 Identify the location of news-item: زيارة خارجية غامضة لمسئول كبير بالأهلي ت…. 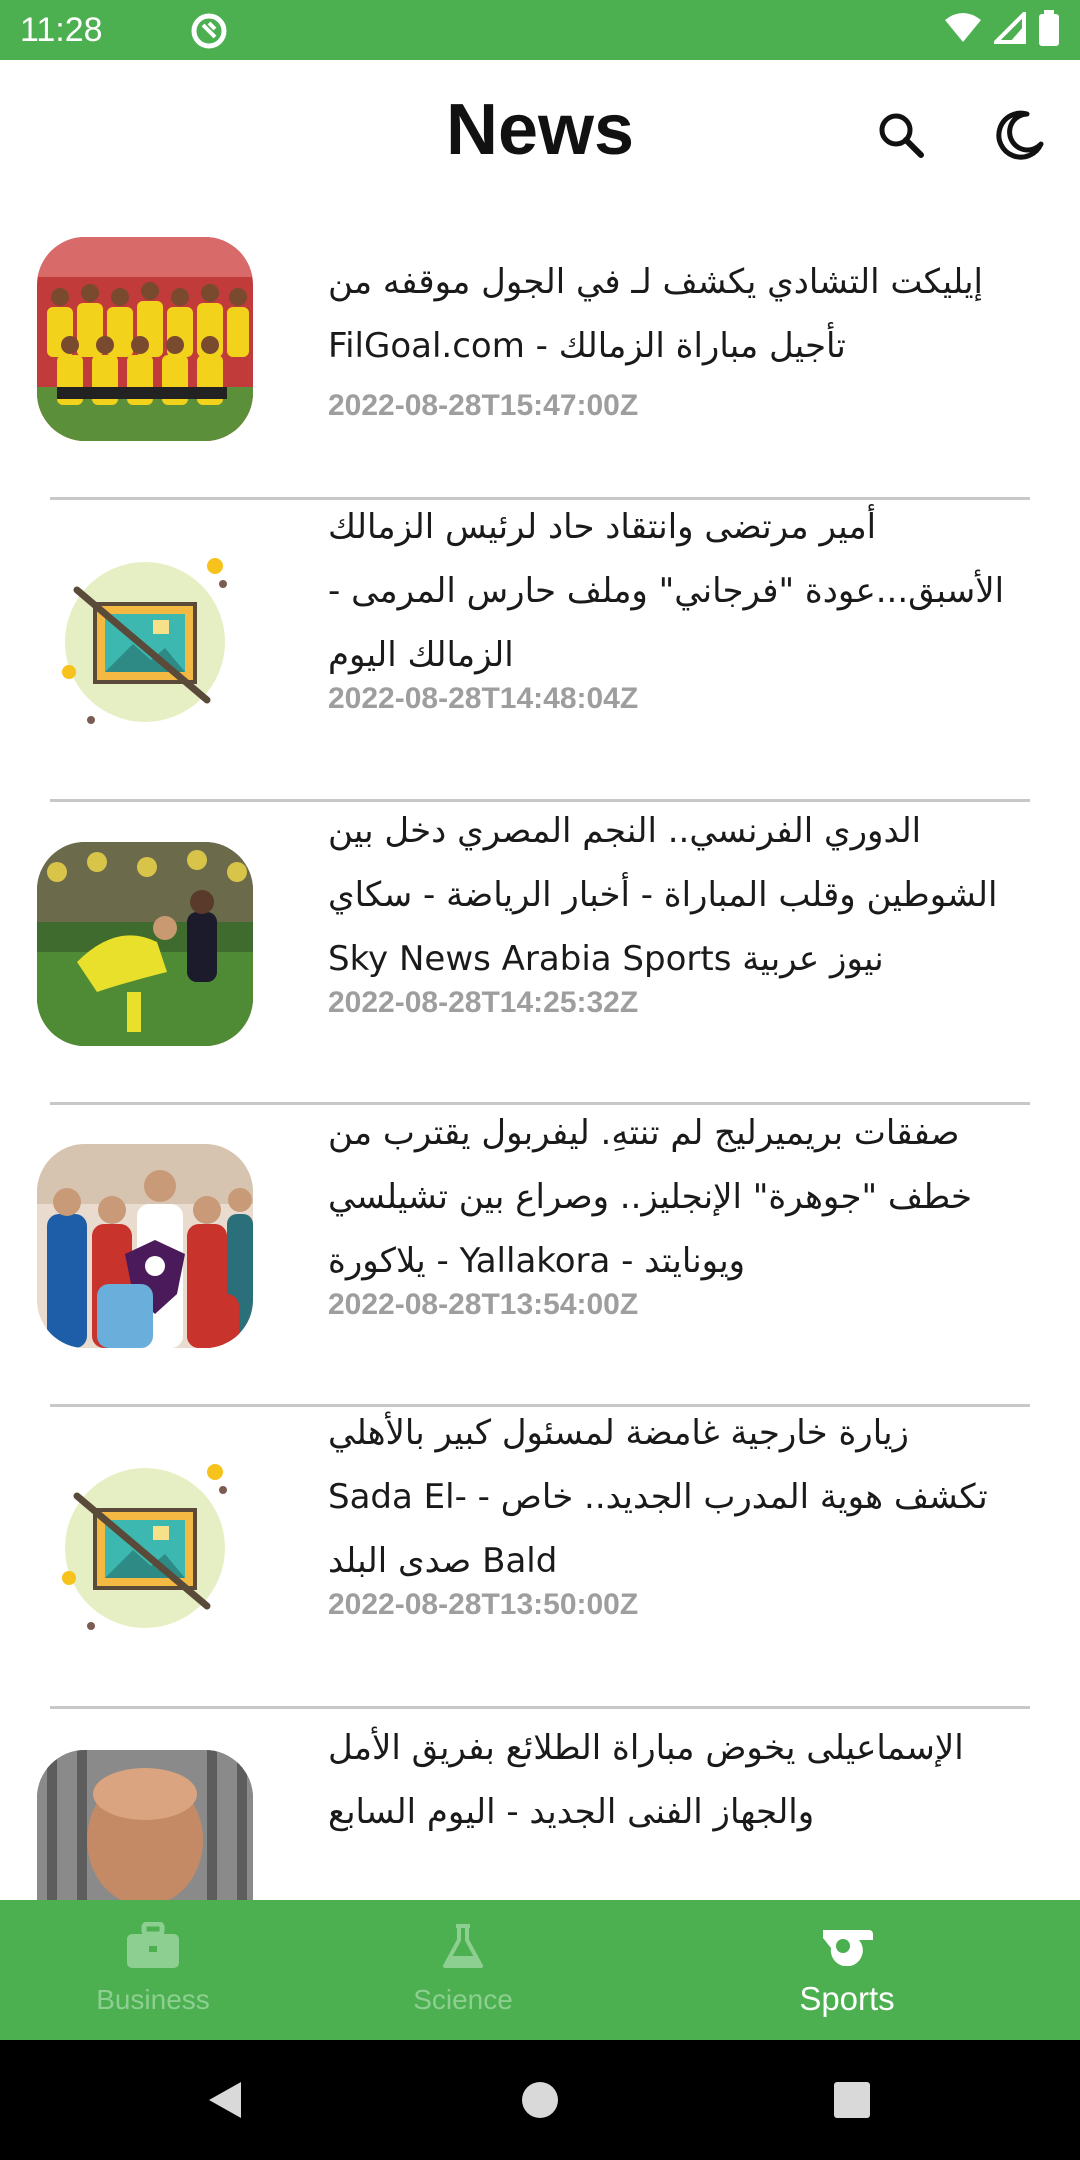
(540, 1557).